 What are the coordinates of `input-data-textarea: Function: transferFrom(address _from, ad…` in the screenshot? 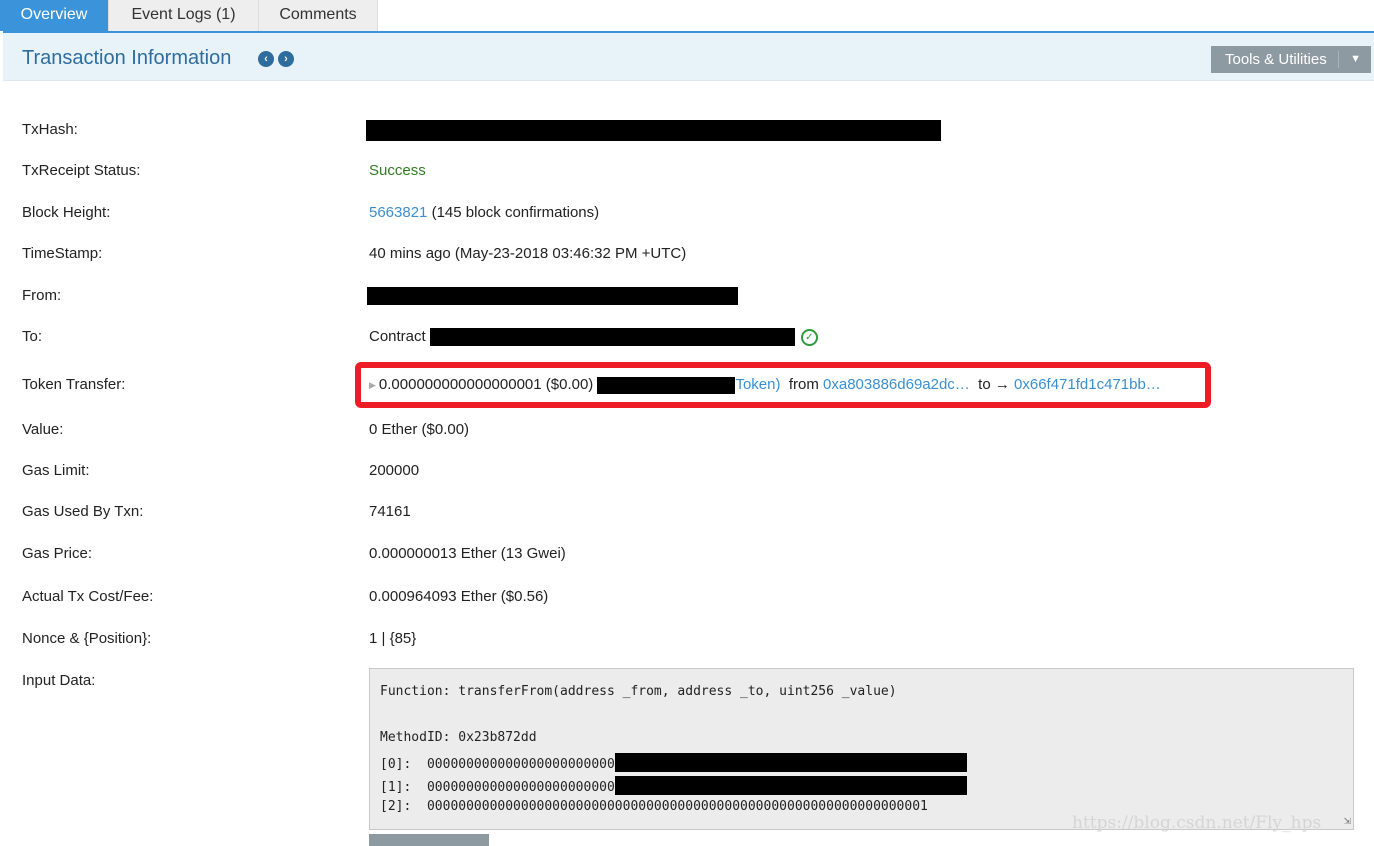 It's located at (861, 749).